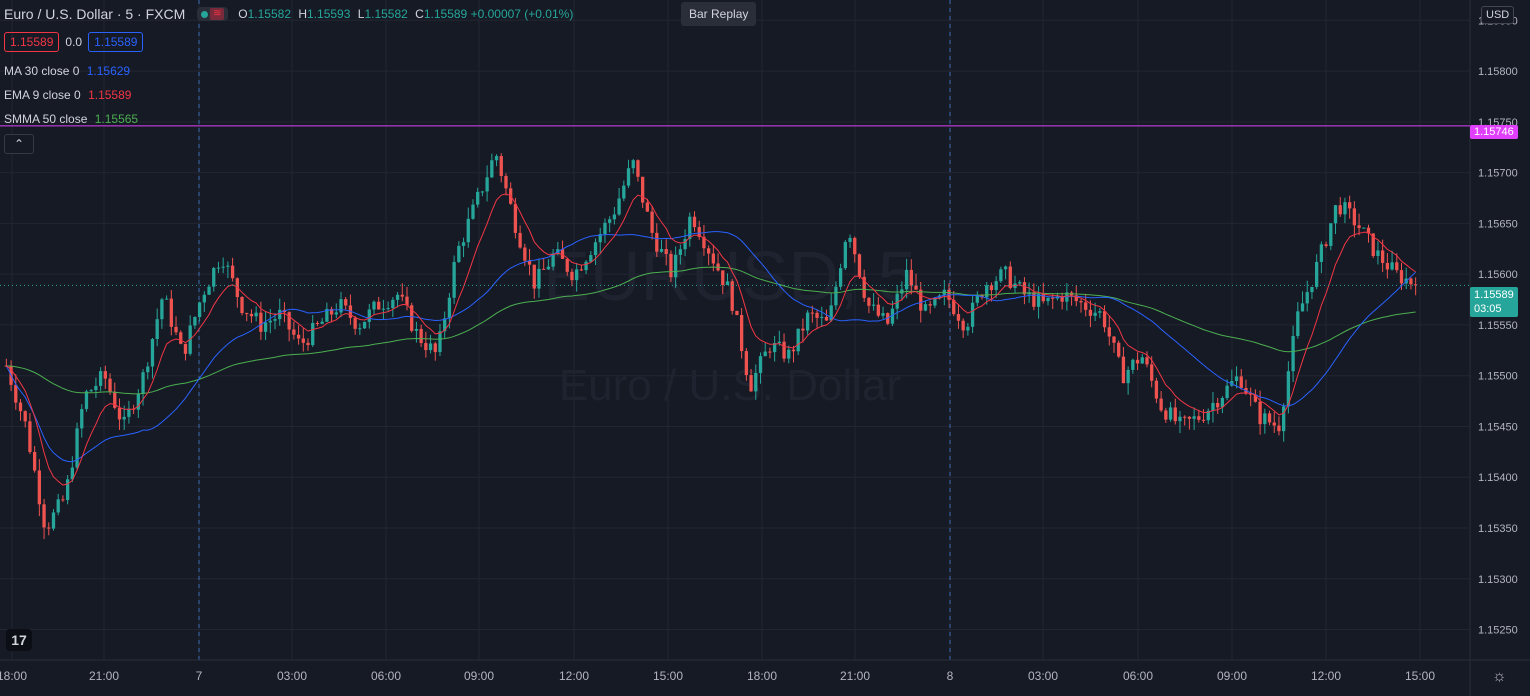 This screenshot has width=1530, height=696. I want to click on wave-icon: ≋, so click(217, 14).